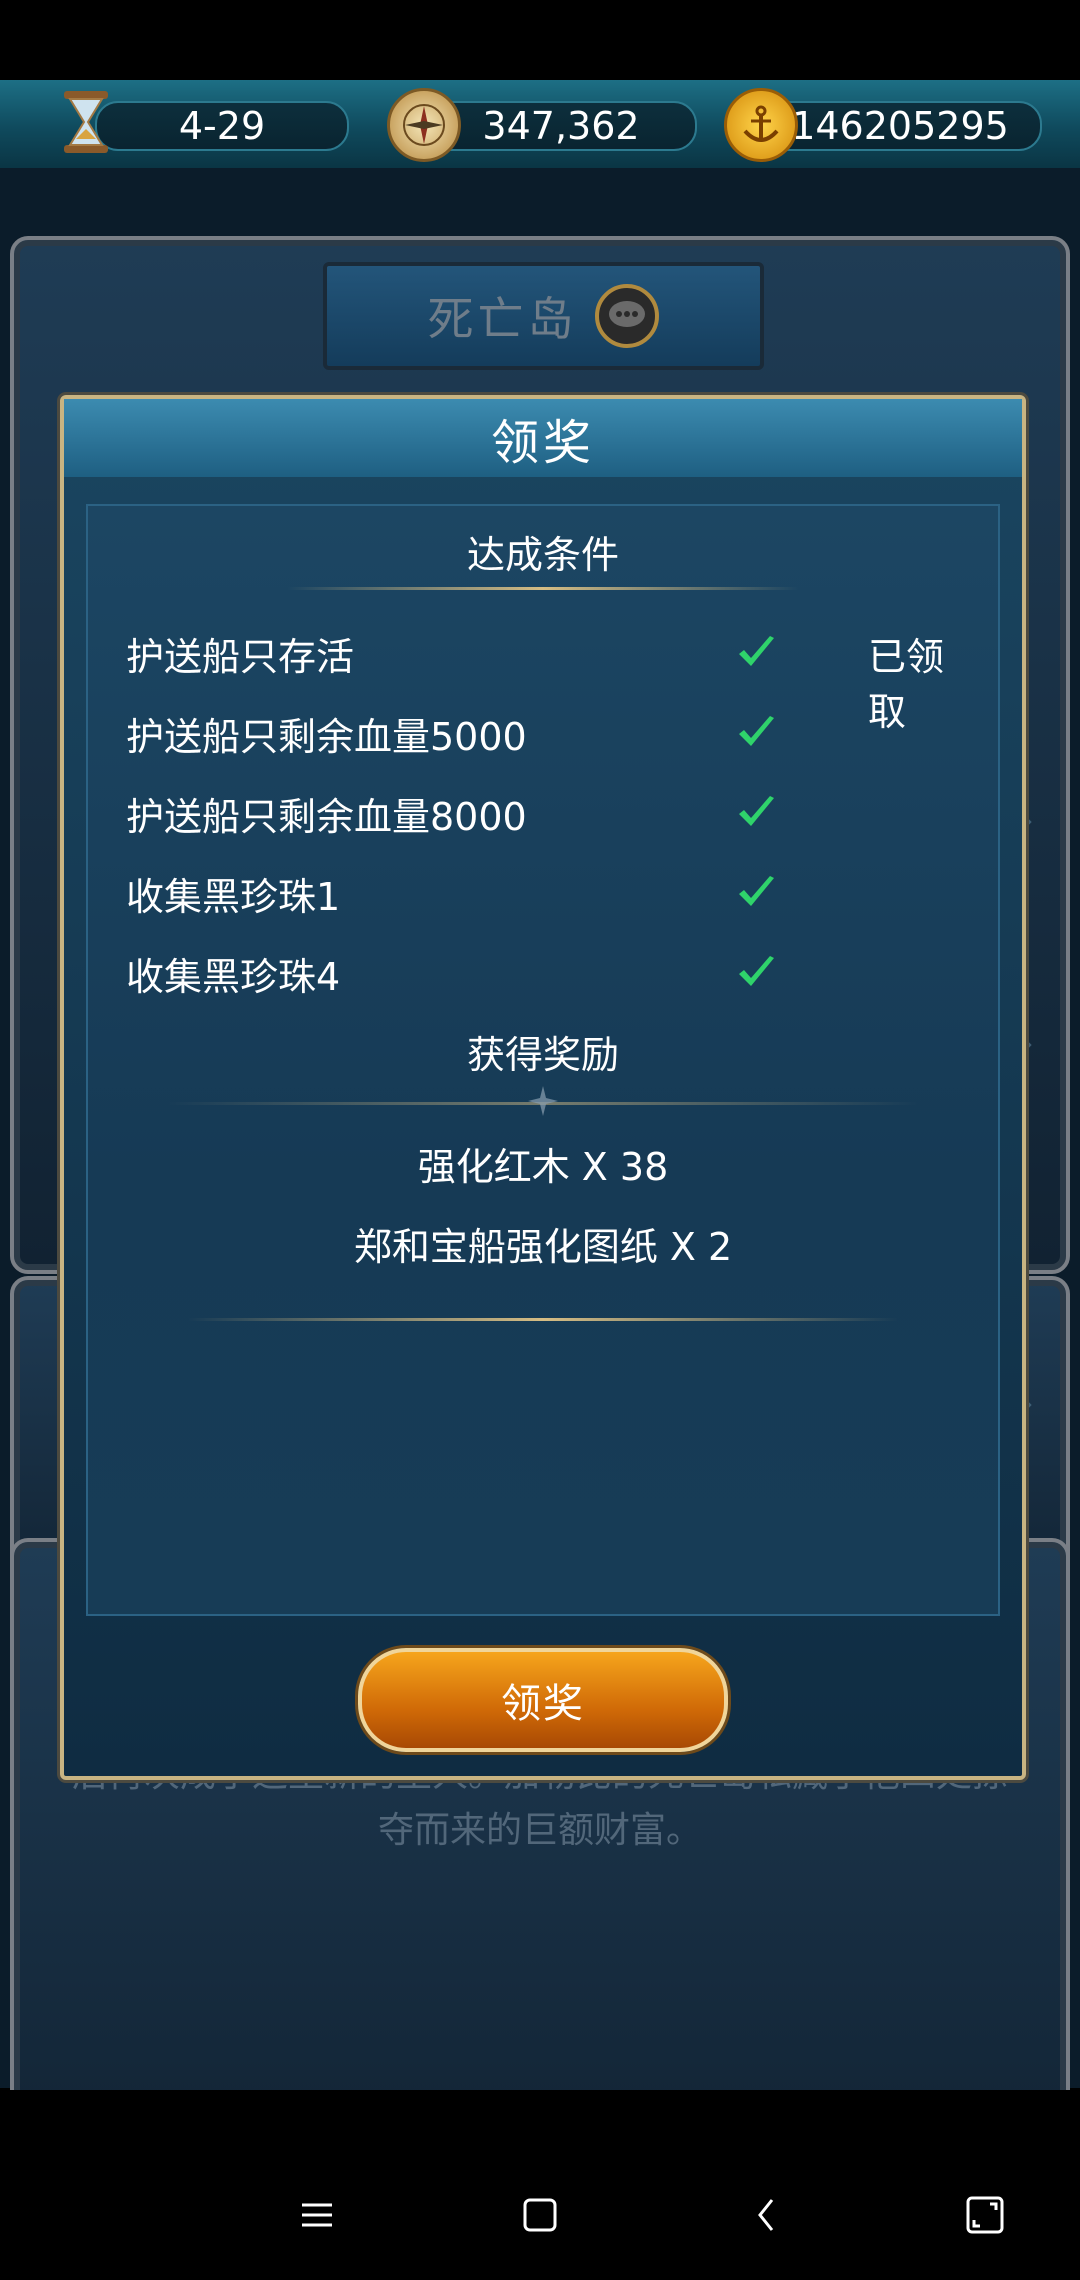 Image resolution: width=1080 pixels, height=2280 pixels. Describe the element at coordinates (541, 680) in the screenshot. I see `condition-row: 护送船只存活 已领取` at that location.